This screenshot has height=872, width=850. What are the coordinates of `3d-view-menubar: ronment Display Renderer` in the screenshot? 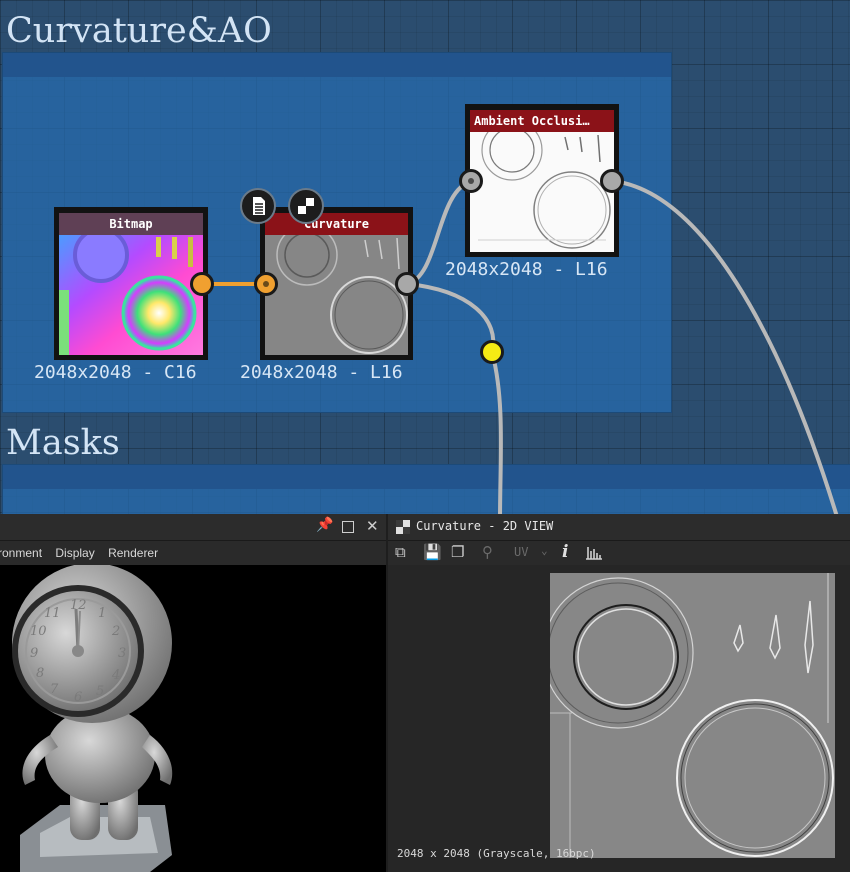 It's located at (193, 553).